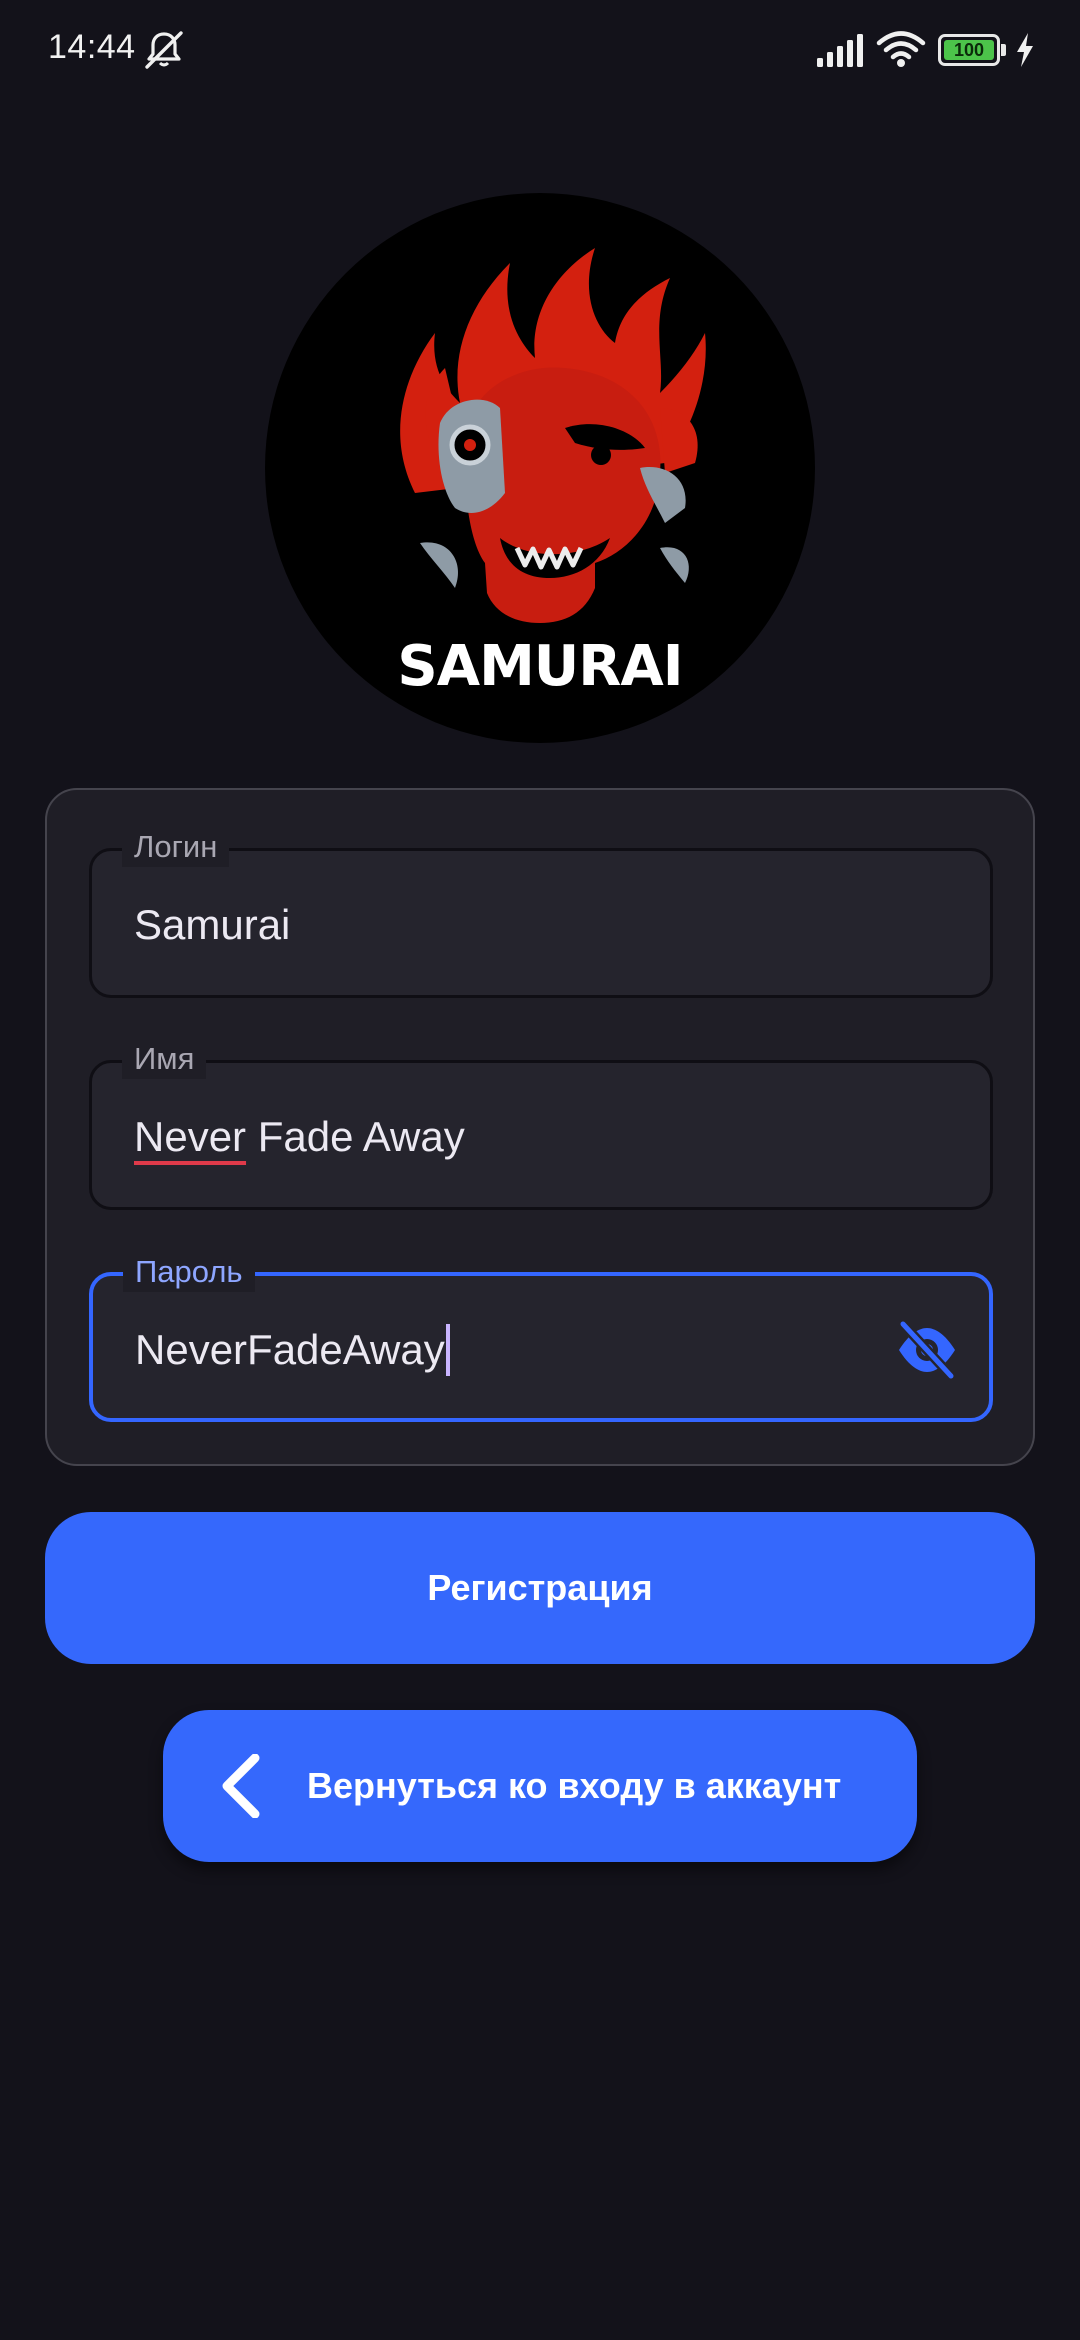 This screenshot has height=2340, width=1080. I want to click on password-field: Пароль NeverFadeAway, so click(541, 1337).